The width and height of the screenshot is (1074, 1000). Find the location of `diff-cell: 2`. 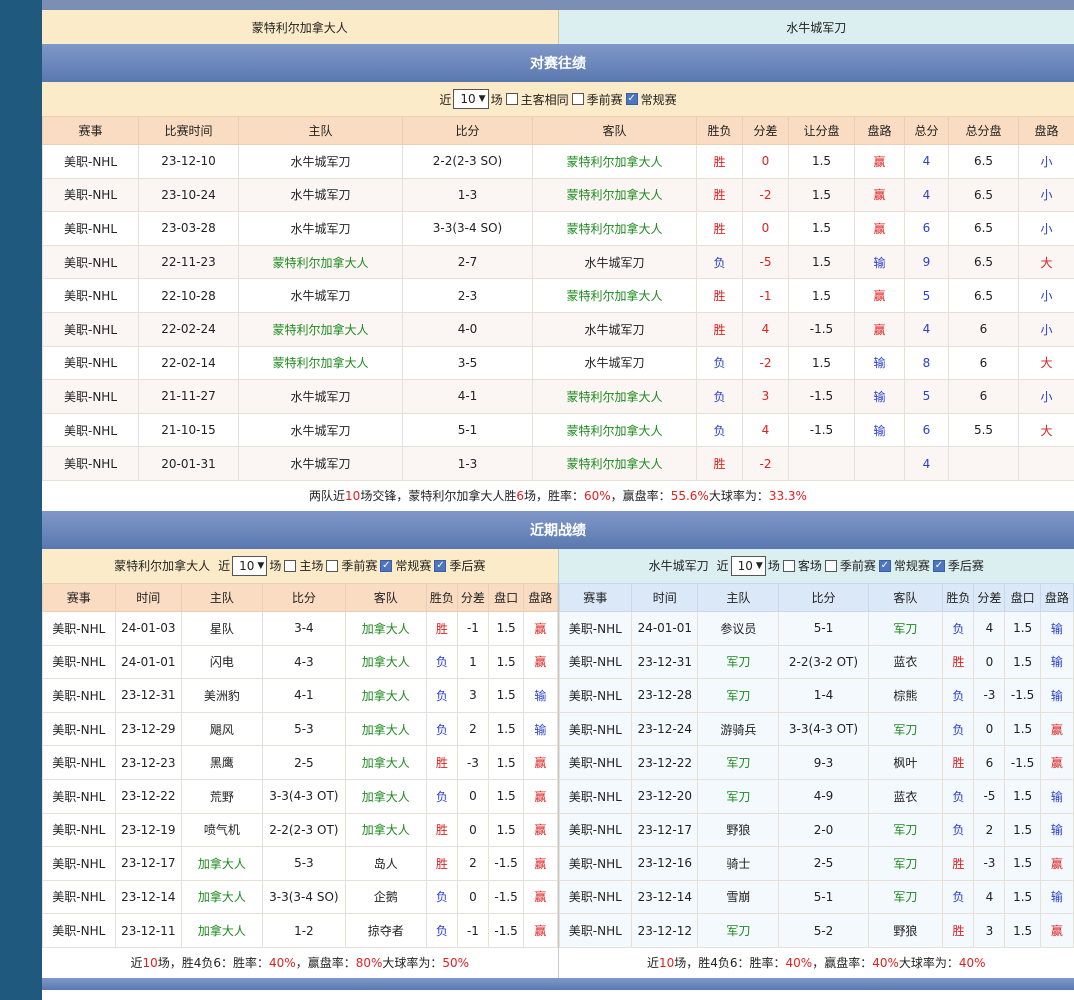

diff-cell: 2 is located at coordinates (989, 830).